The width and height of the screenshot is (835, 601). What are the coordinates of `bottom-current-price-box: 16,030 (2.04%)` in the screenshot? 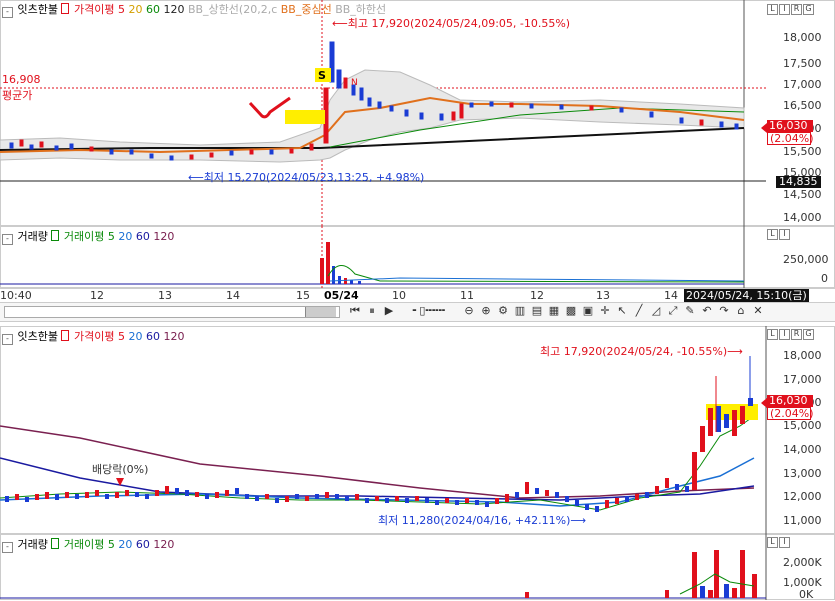 It's located at (787, 407).